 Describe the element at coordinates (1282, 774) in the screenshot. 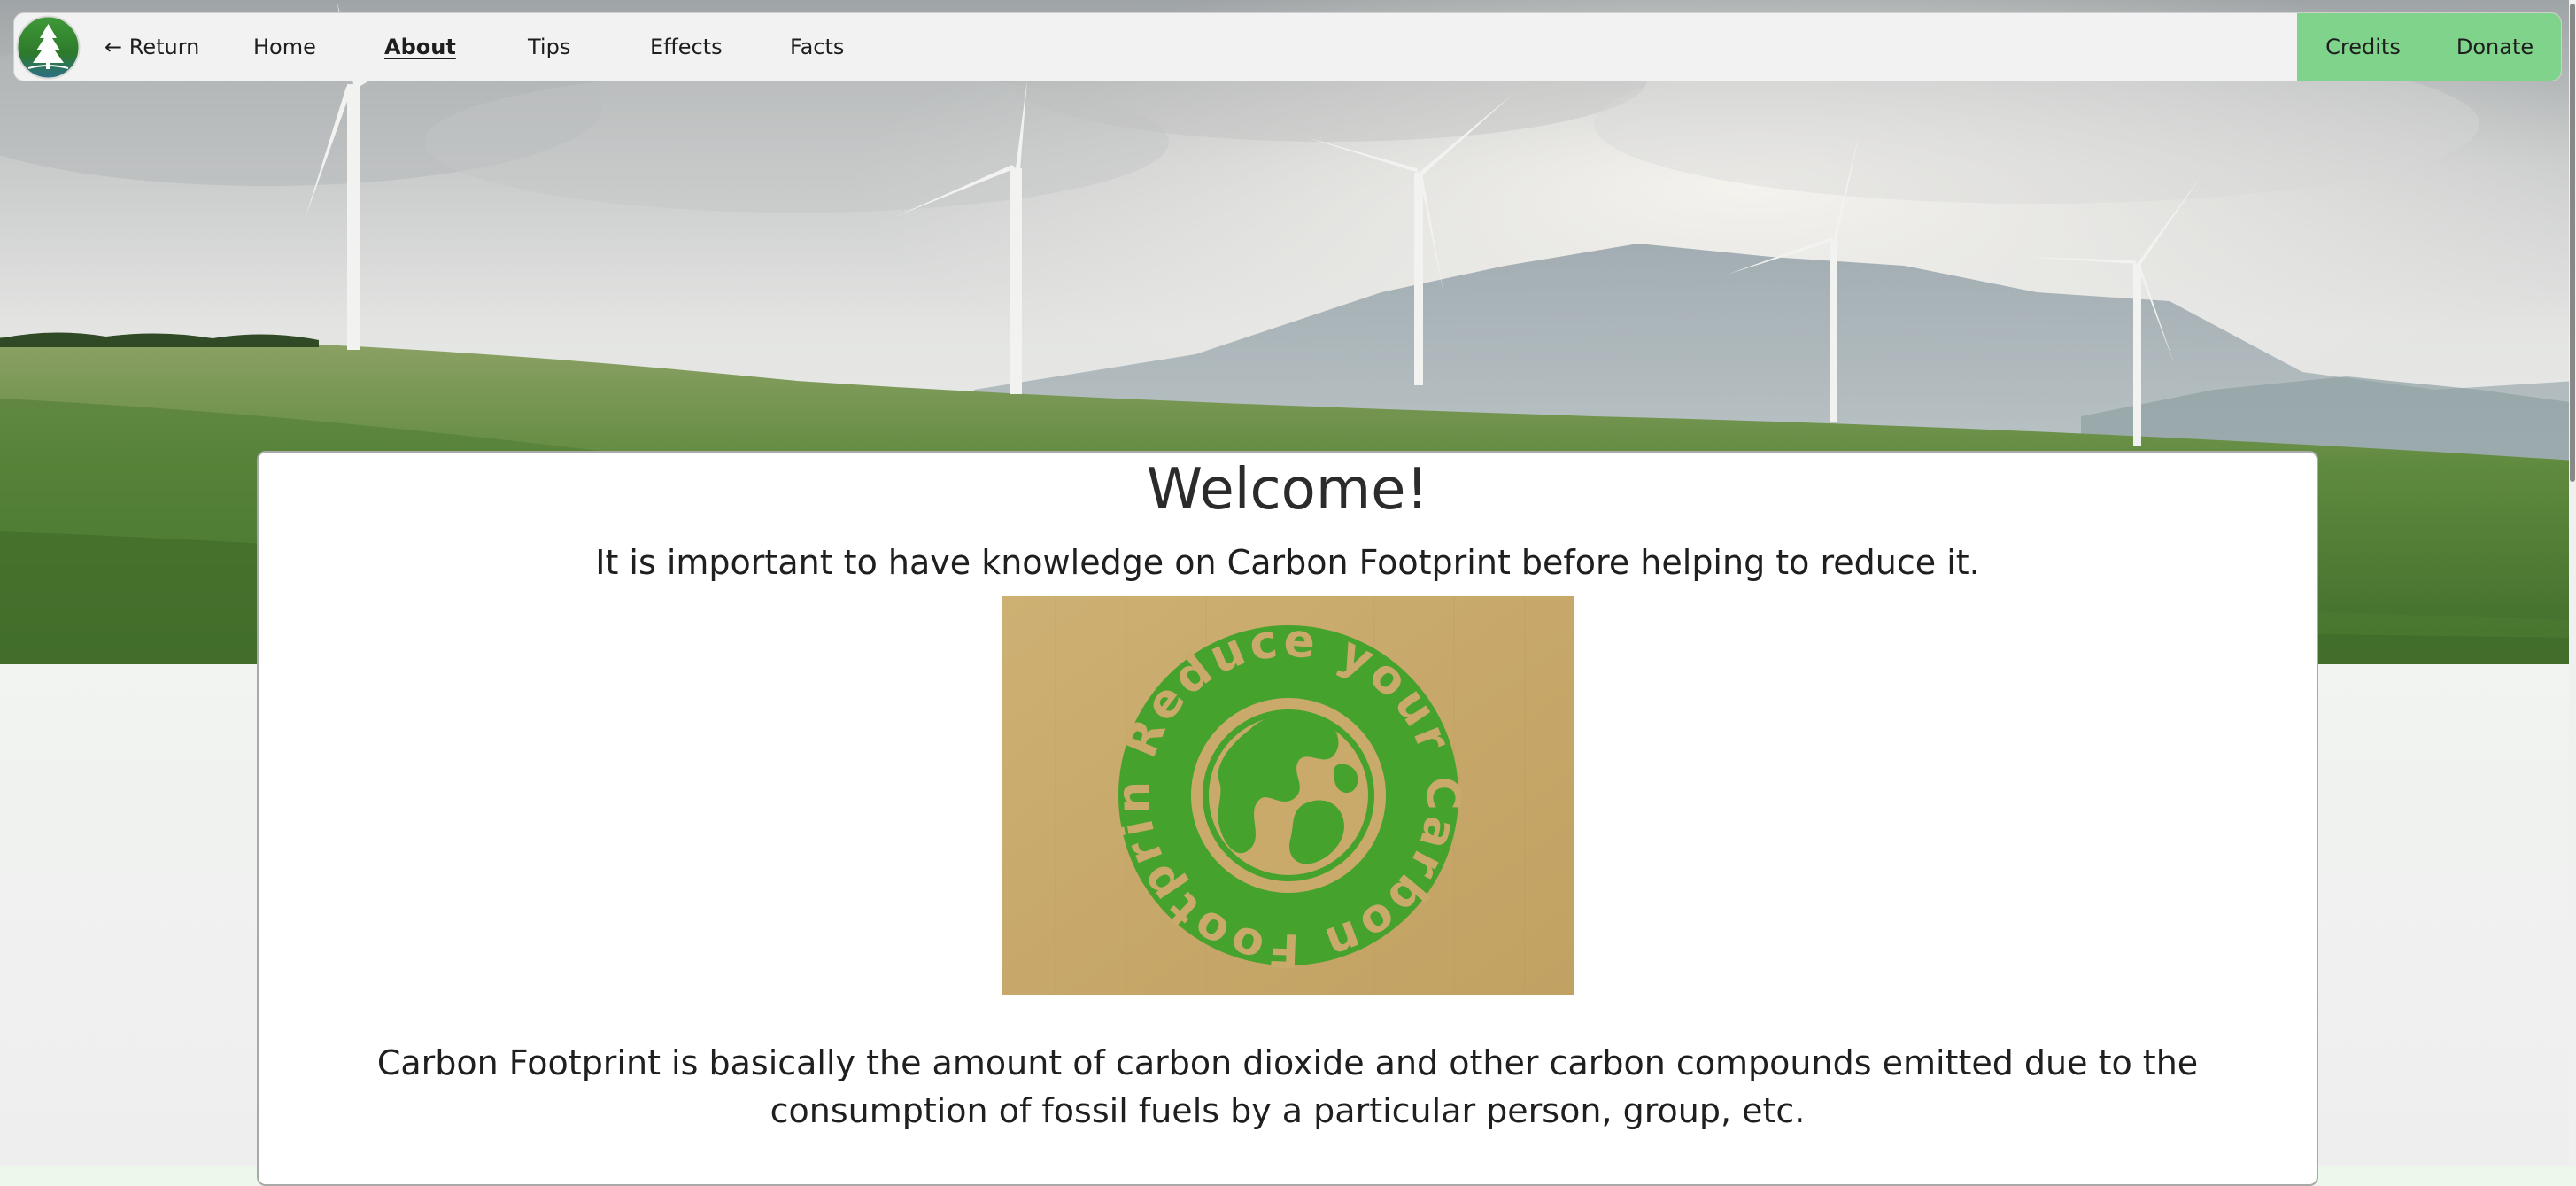

I see `carbon-footprint-sticker-image: Reduce your Carbon Footprint` at that location.